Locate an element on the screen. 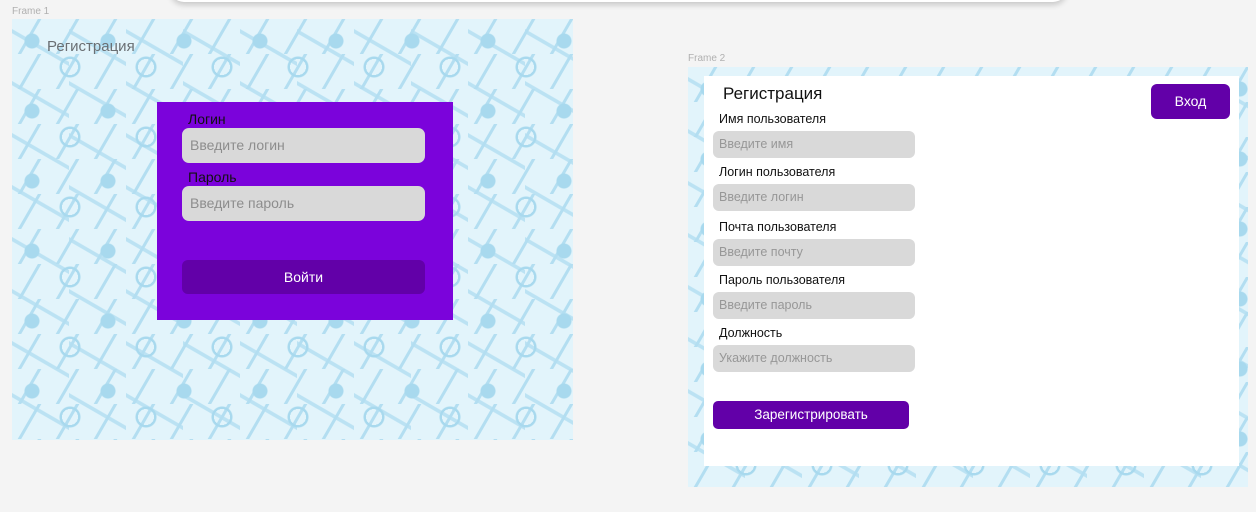 This screenshot has height=512, width=1256. password-label: Пароль is located at coordinates (212, 177).